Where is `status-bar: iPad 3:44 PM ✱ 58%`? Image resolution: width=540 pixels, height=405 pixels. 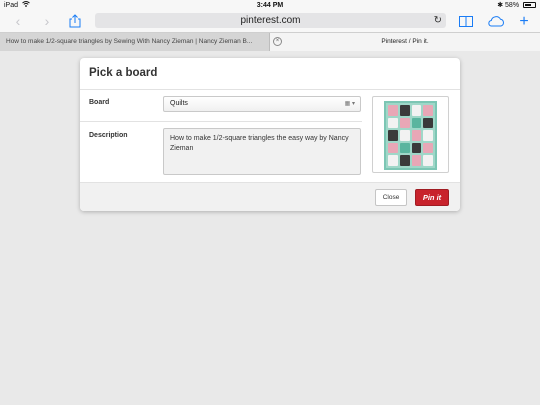
status-bar: iPad 3:44 PM ✱ 58% is located at coordinates (270, 5).